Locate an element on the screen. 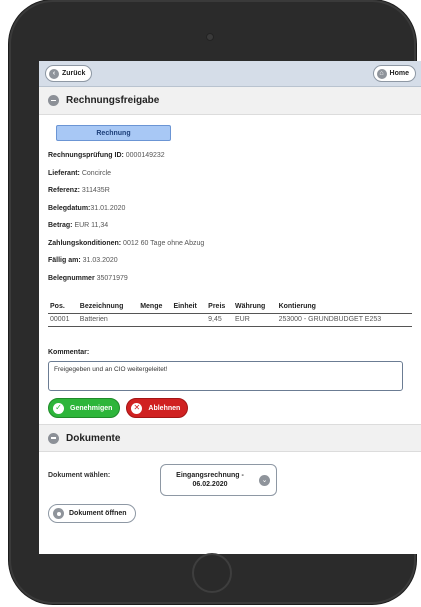 The image size is (421, 607). column-header: Kontierung is located at coordinates (344, 307).